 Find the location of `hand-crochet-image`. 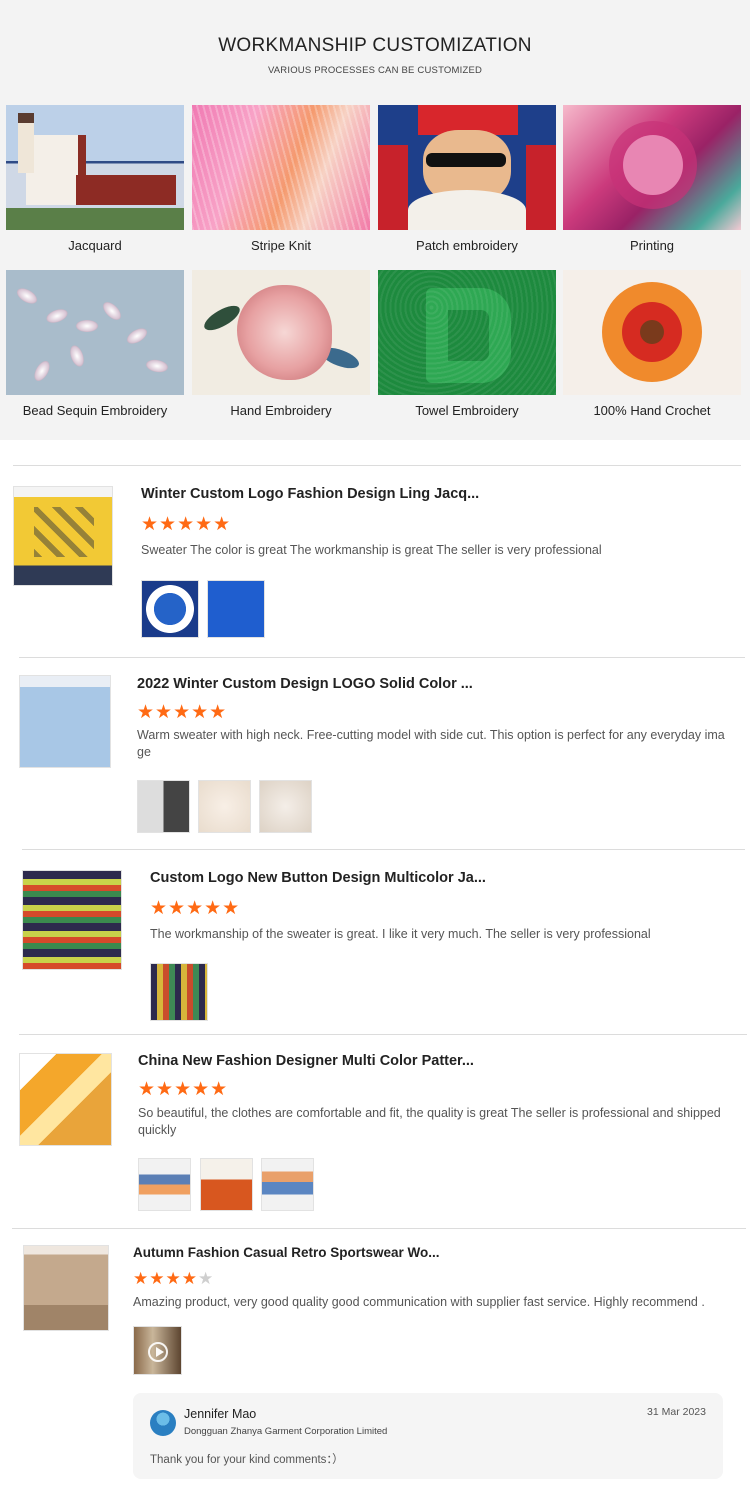

hand-crochet-image is located at coordinates (652, 332).